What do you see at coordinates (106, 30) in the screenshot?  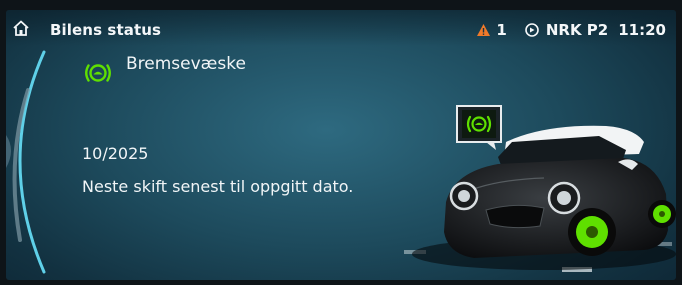 I see `page-title: Bilens status` at bounding box center [106, 30].